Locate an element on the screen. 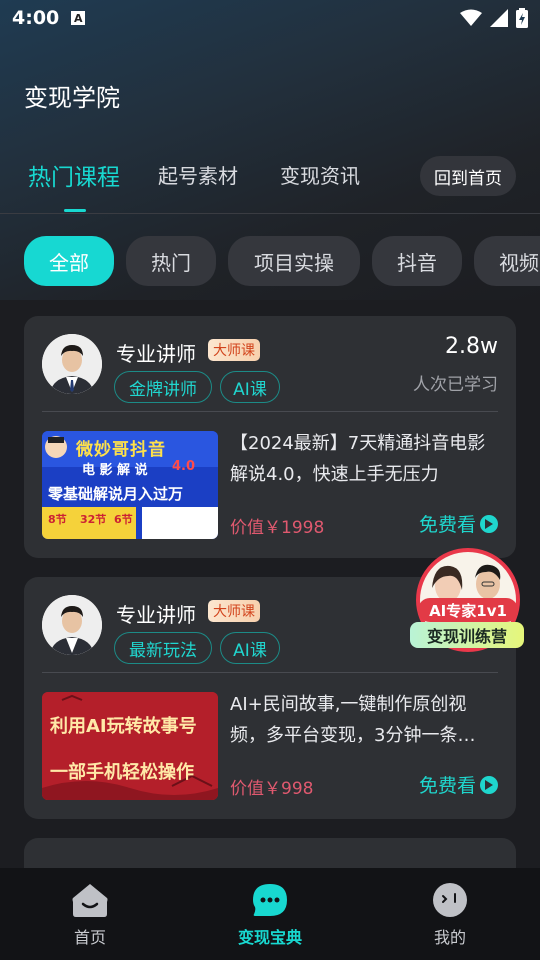  chip-douyin: 抖音 is located at coordinates (417, 261).